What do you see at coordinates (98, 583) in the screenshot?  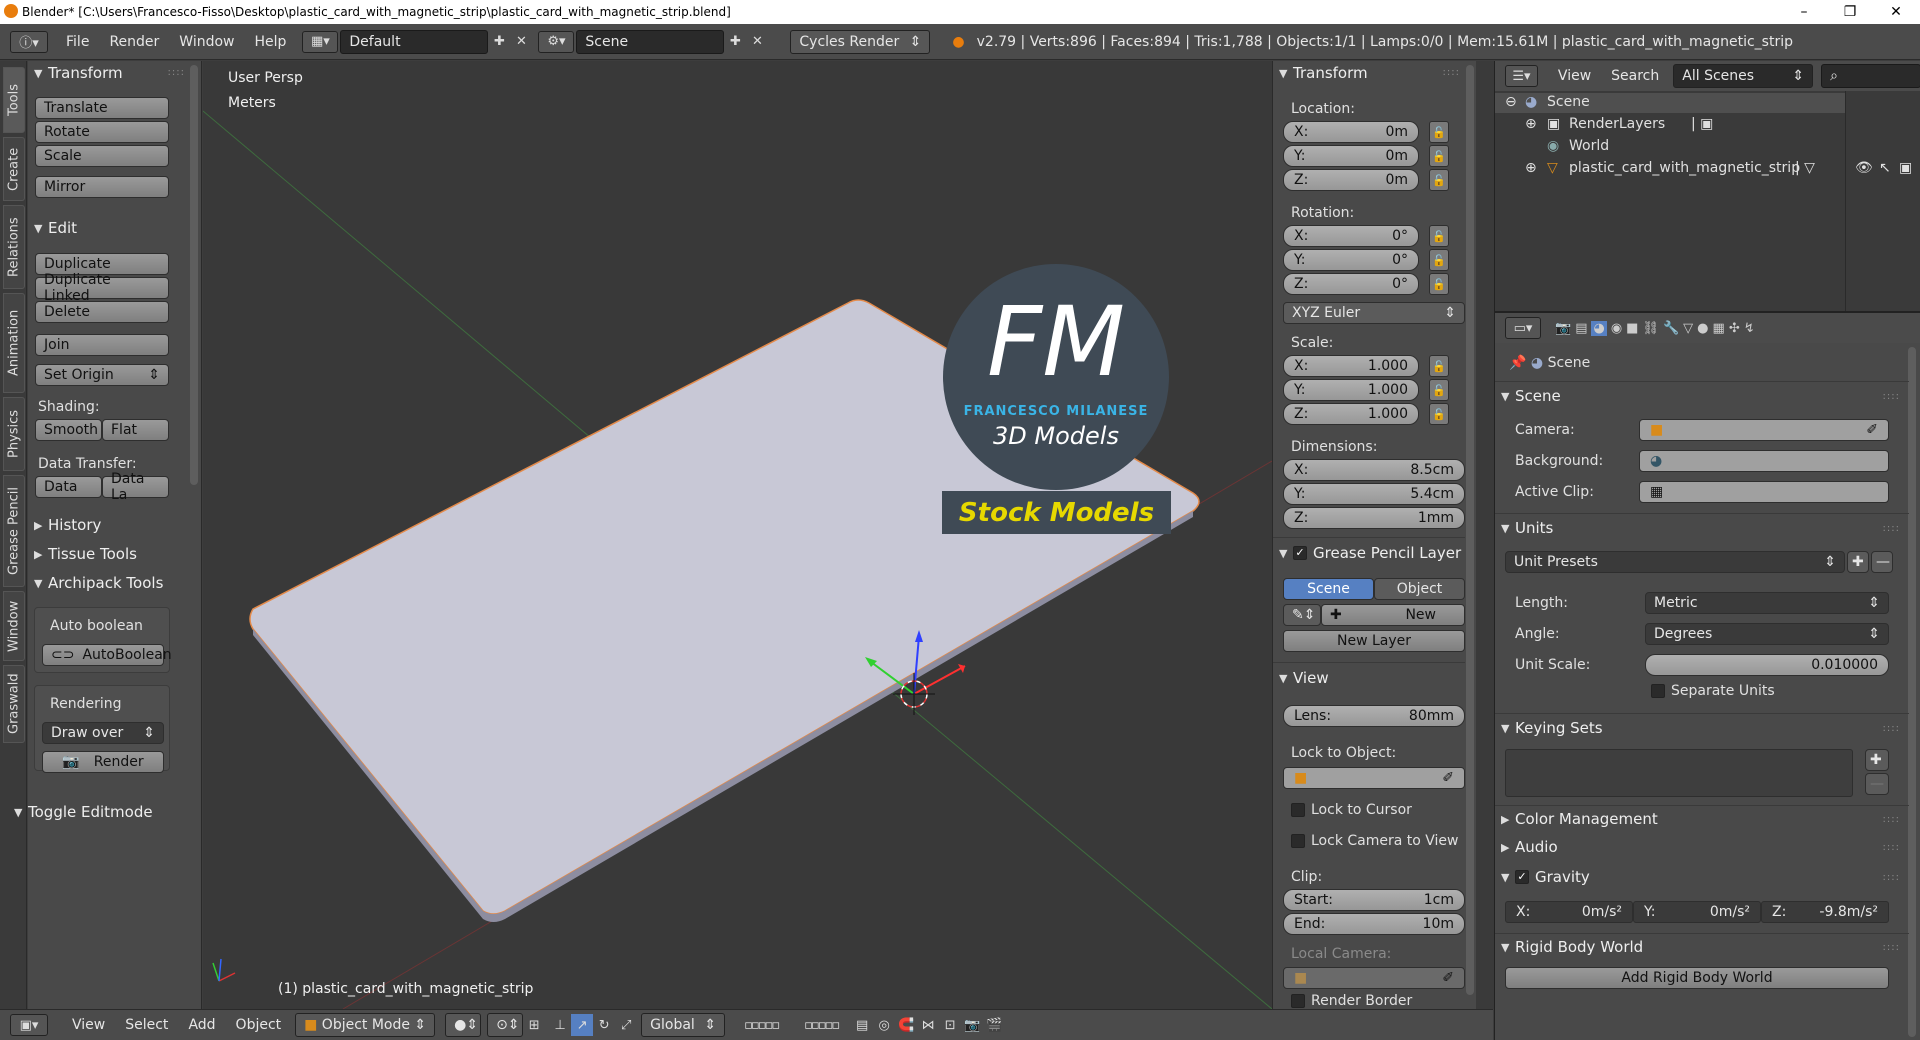 I see `archipack-panel-header: ▼ Archipack Tools` at bounding box center [98, 583].